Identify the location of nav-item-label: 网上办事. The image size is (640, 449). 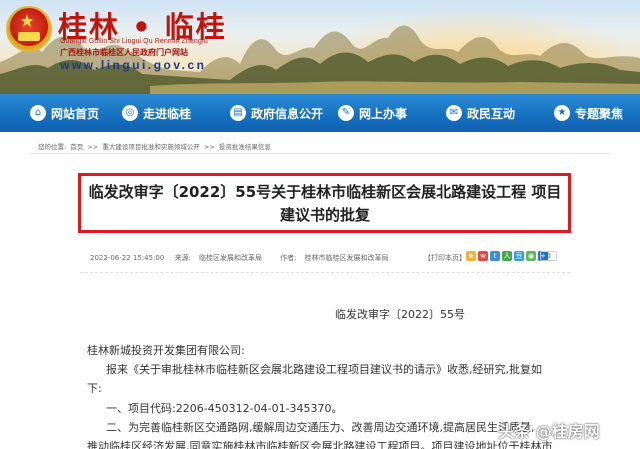
(383, 113).